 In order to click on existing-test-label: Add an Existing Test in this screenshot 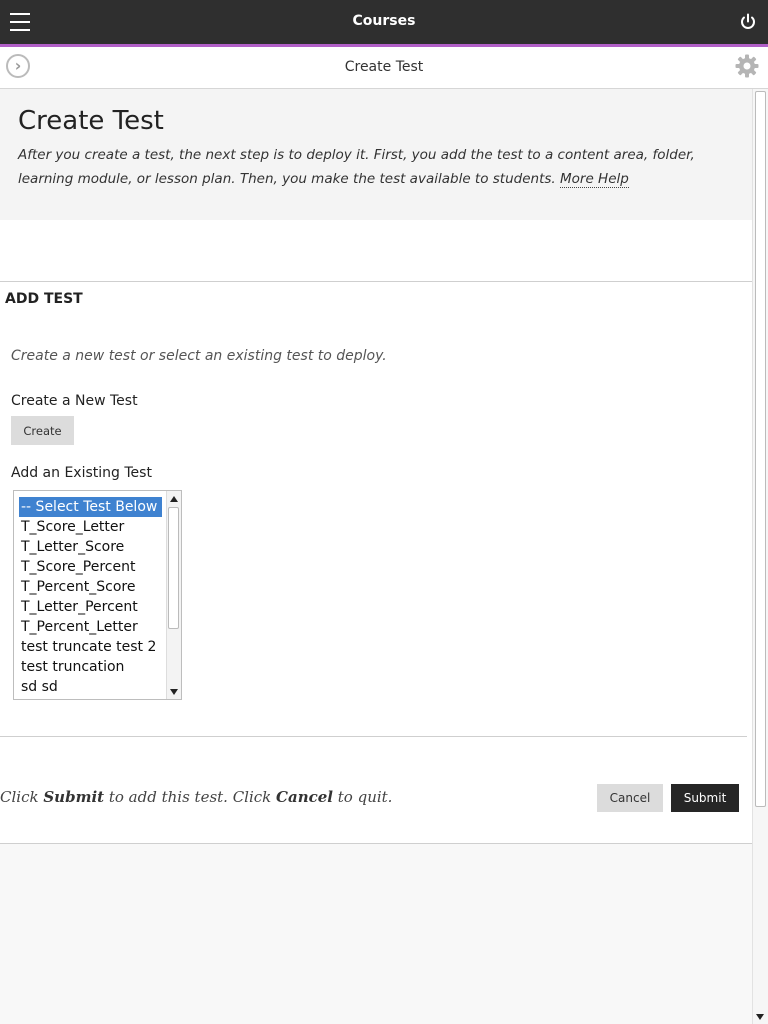, I will do `click(81, 473)`.